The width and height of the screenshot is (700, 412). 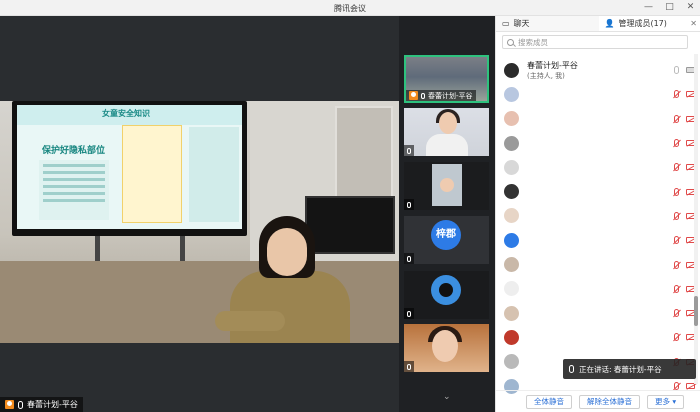 What do you see at coordinates (649, 23) in the screenshot?
I see `tab-members: 👤 管理成员(17) ✕` at bounding box center [649, 23].